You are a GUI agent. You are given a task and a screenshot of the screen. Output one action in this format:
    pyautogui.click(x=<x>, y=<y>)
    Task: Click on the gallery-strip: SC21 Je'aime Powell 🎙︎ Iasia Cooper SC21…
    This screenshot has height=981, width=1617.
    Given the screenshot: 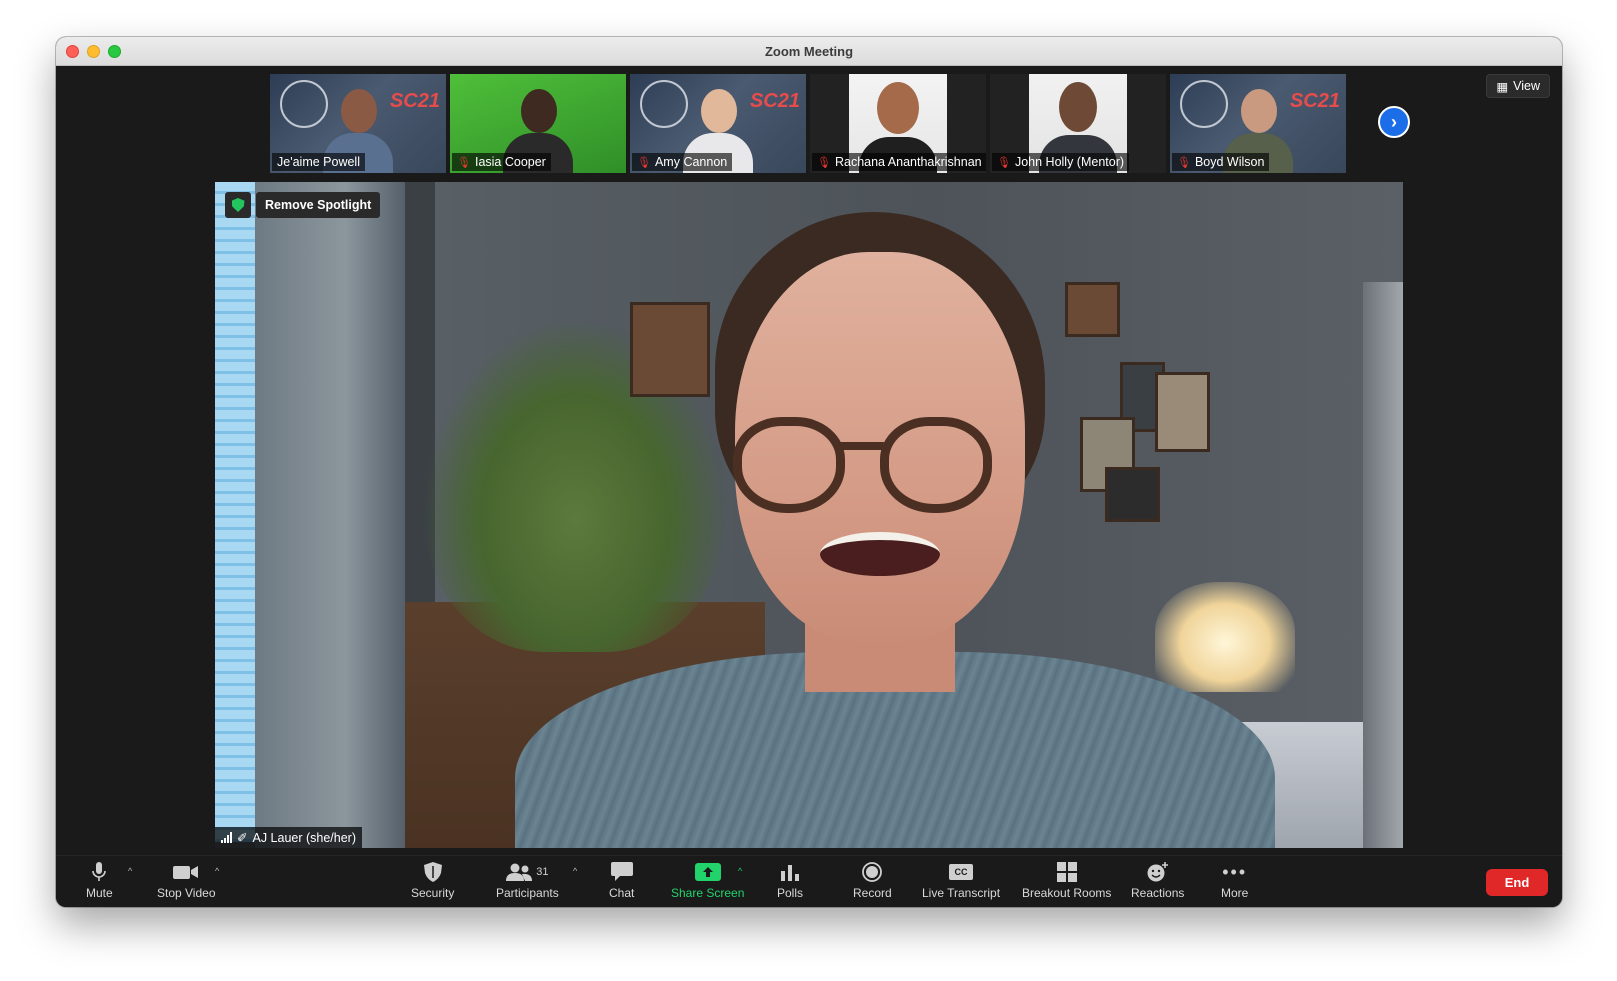 What is the action you would take?
    pyautogui.click(x=808, y=123)
    